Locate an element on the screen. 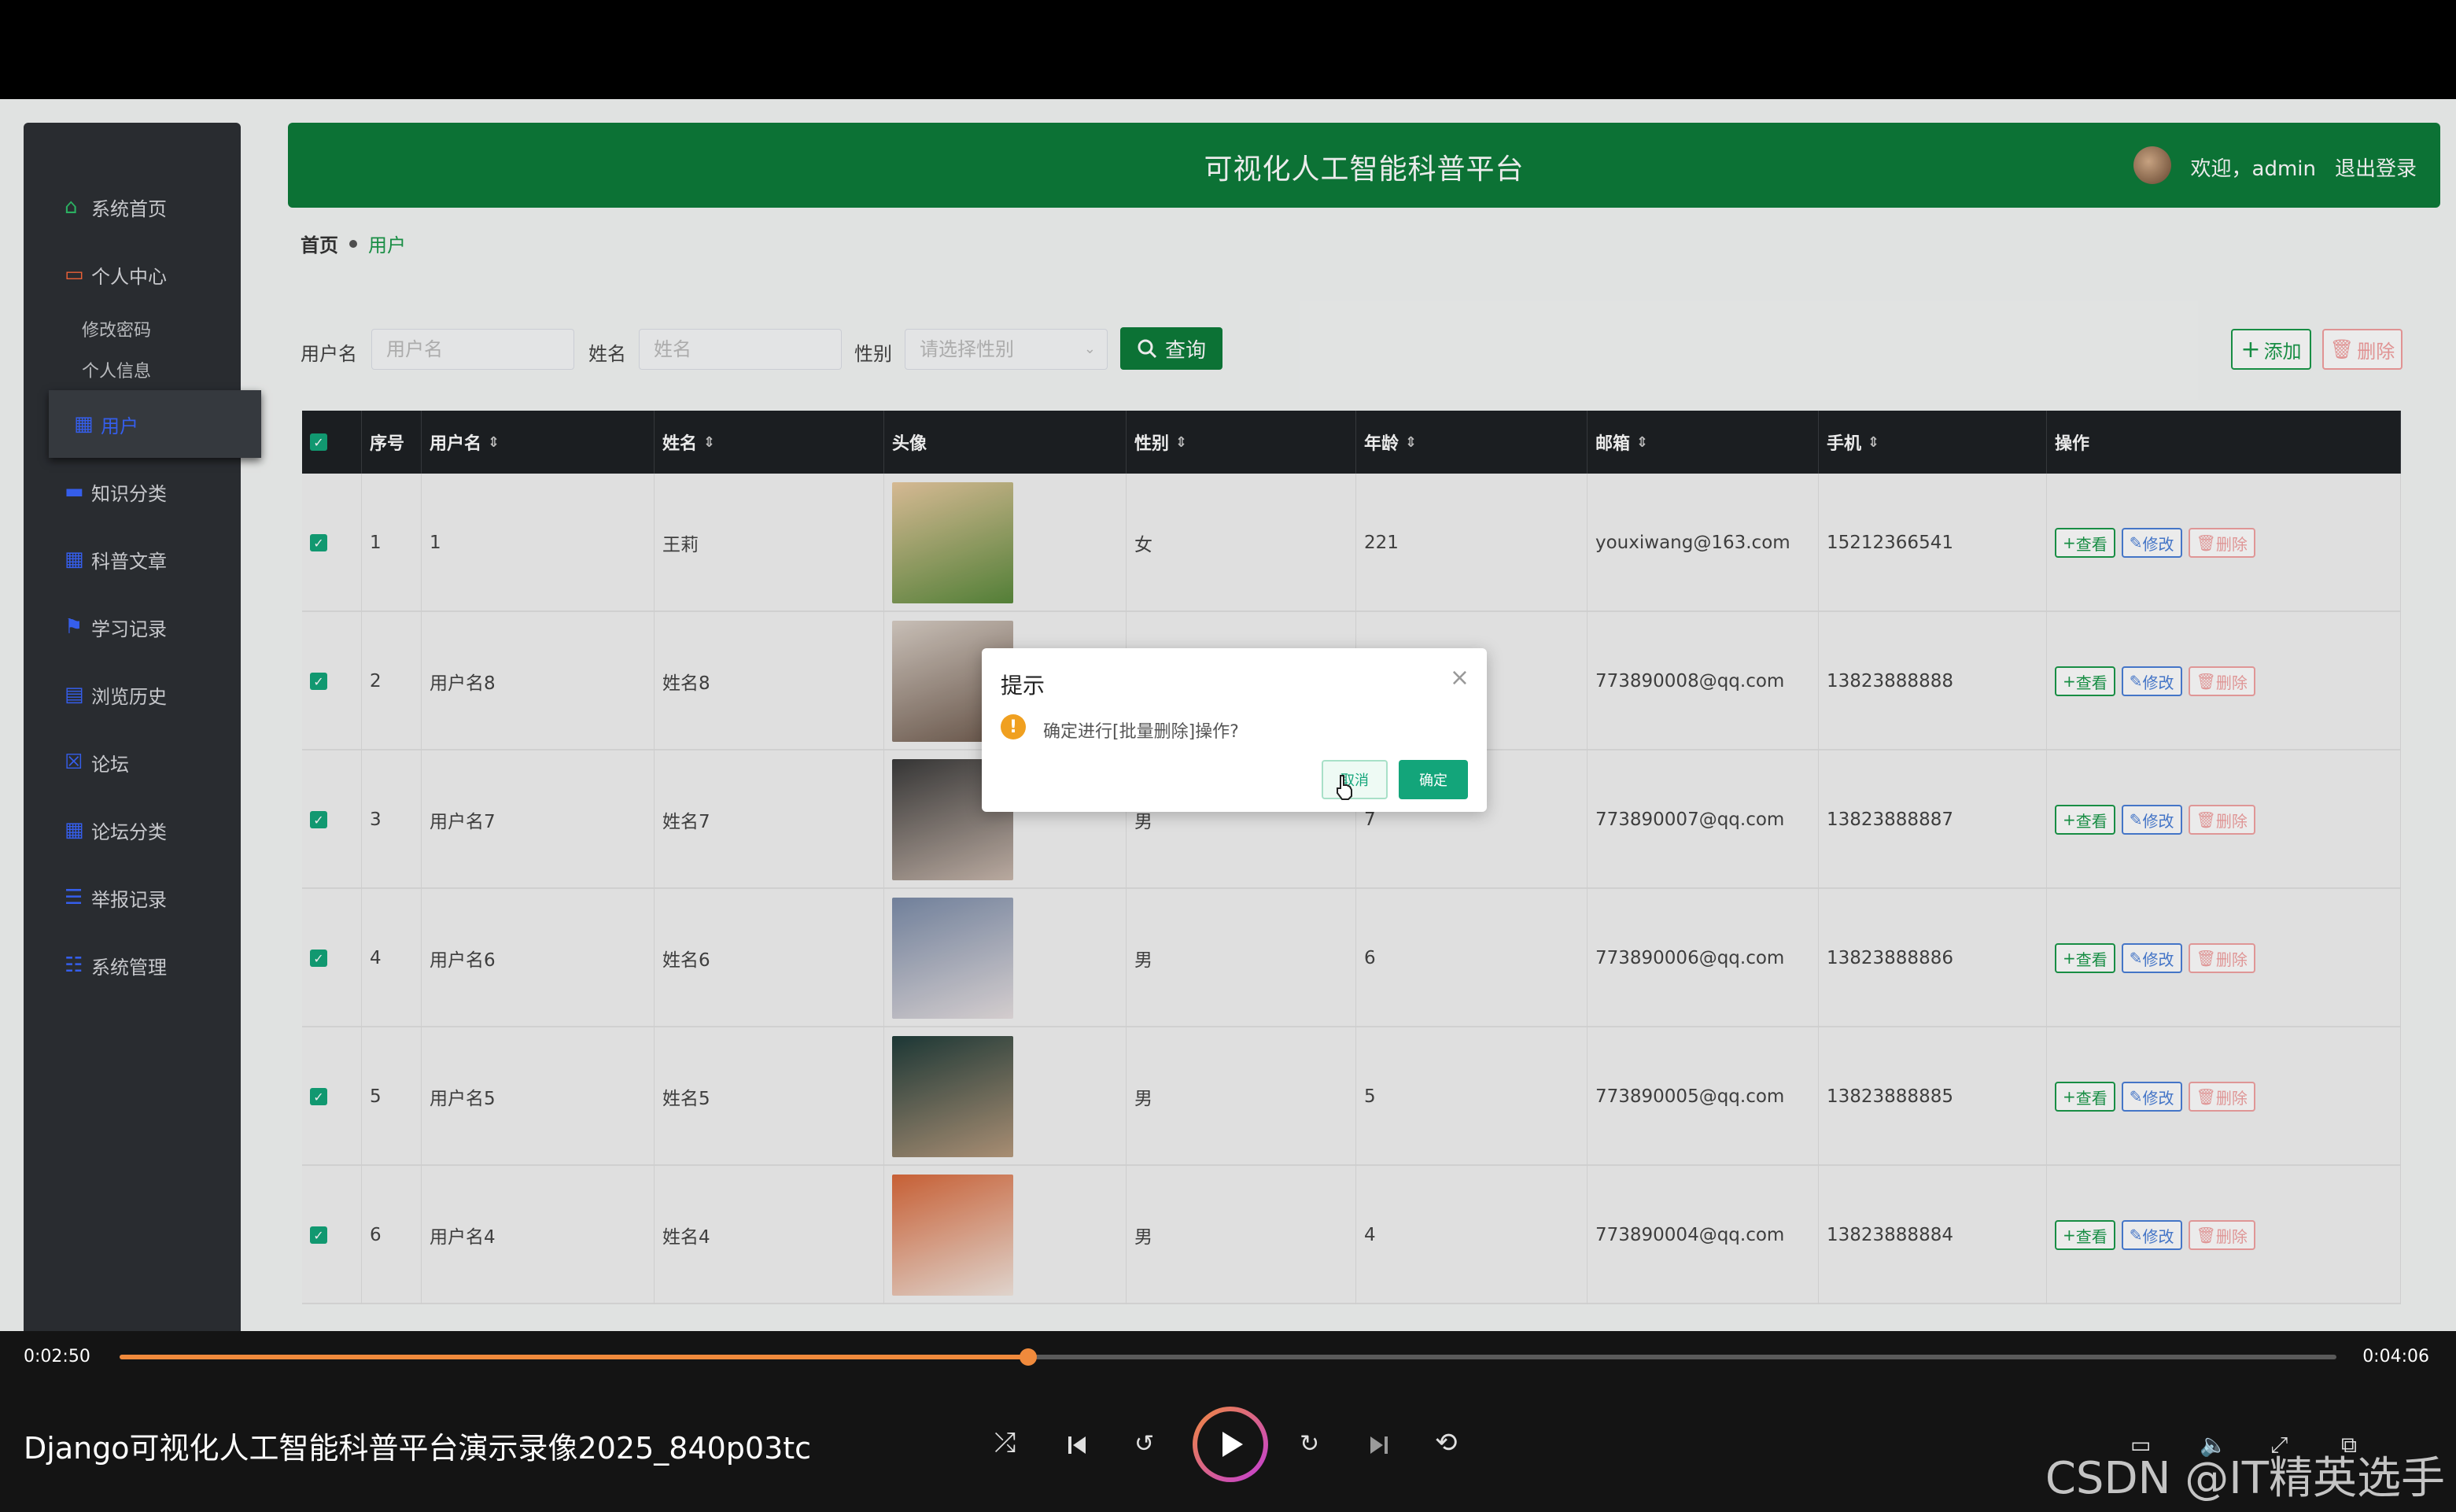 Image resolution: width=2456 pixels, height=1512 pixels. warning-icon: ! is located at coordinates (1013, 726).